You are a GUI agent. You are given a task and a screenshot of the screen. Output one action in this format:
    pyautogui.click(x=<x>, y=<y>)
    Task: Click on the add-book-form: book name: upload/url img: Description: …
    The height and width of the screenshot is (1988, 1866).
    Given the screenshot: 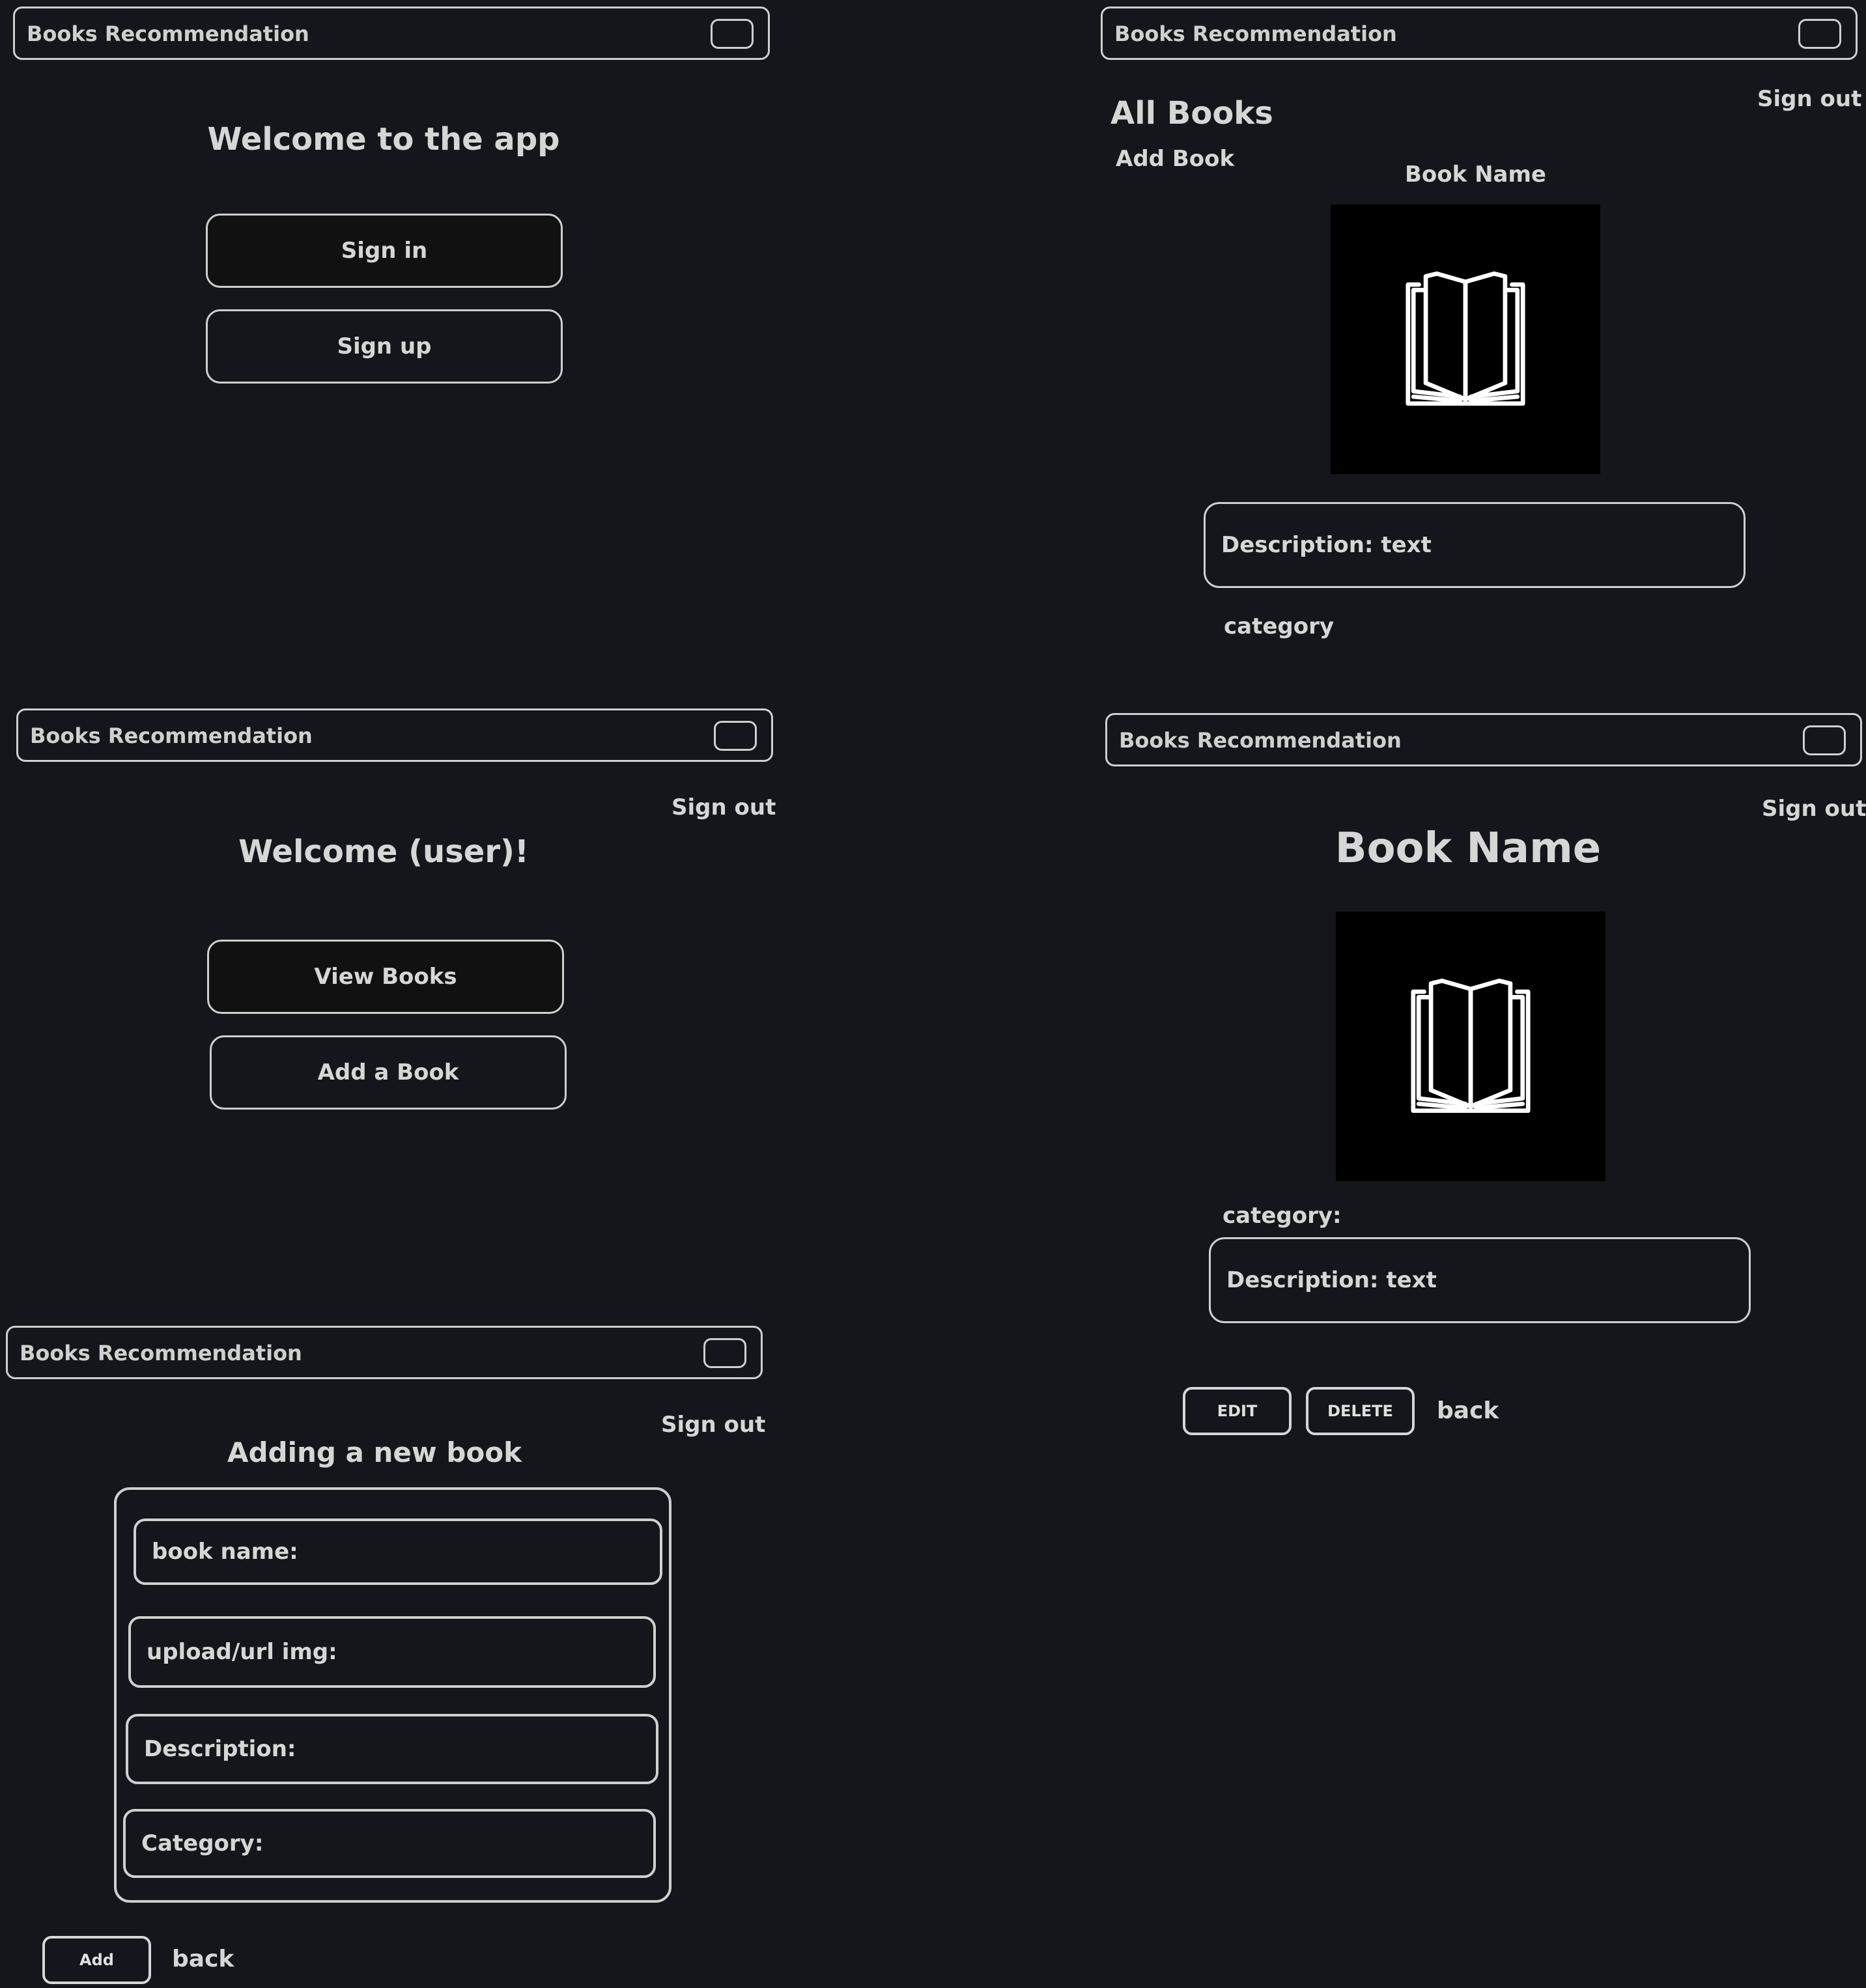 What is the action you would take?
    pyautogui.click(x=392, y=1695)
    